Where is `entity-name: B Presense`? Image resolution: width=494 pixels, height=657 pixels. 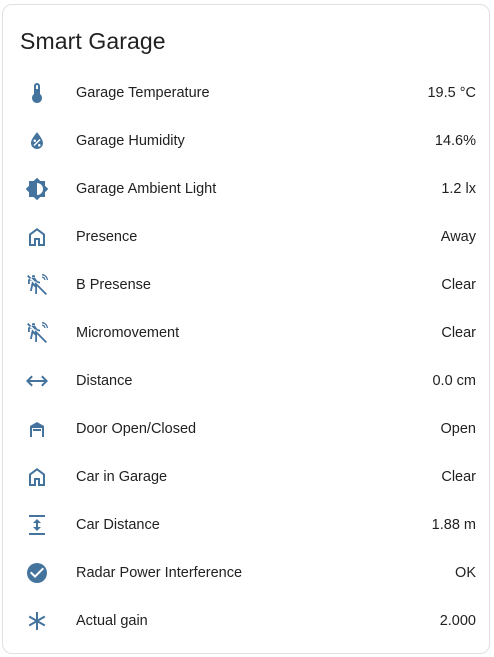 entity-name: B Presense is located at coordinates (113, 285).